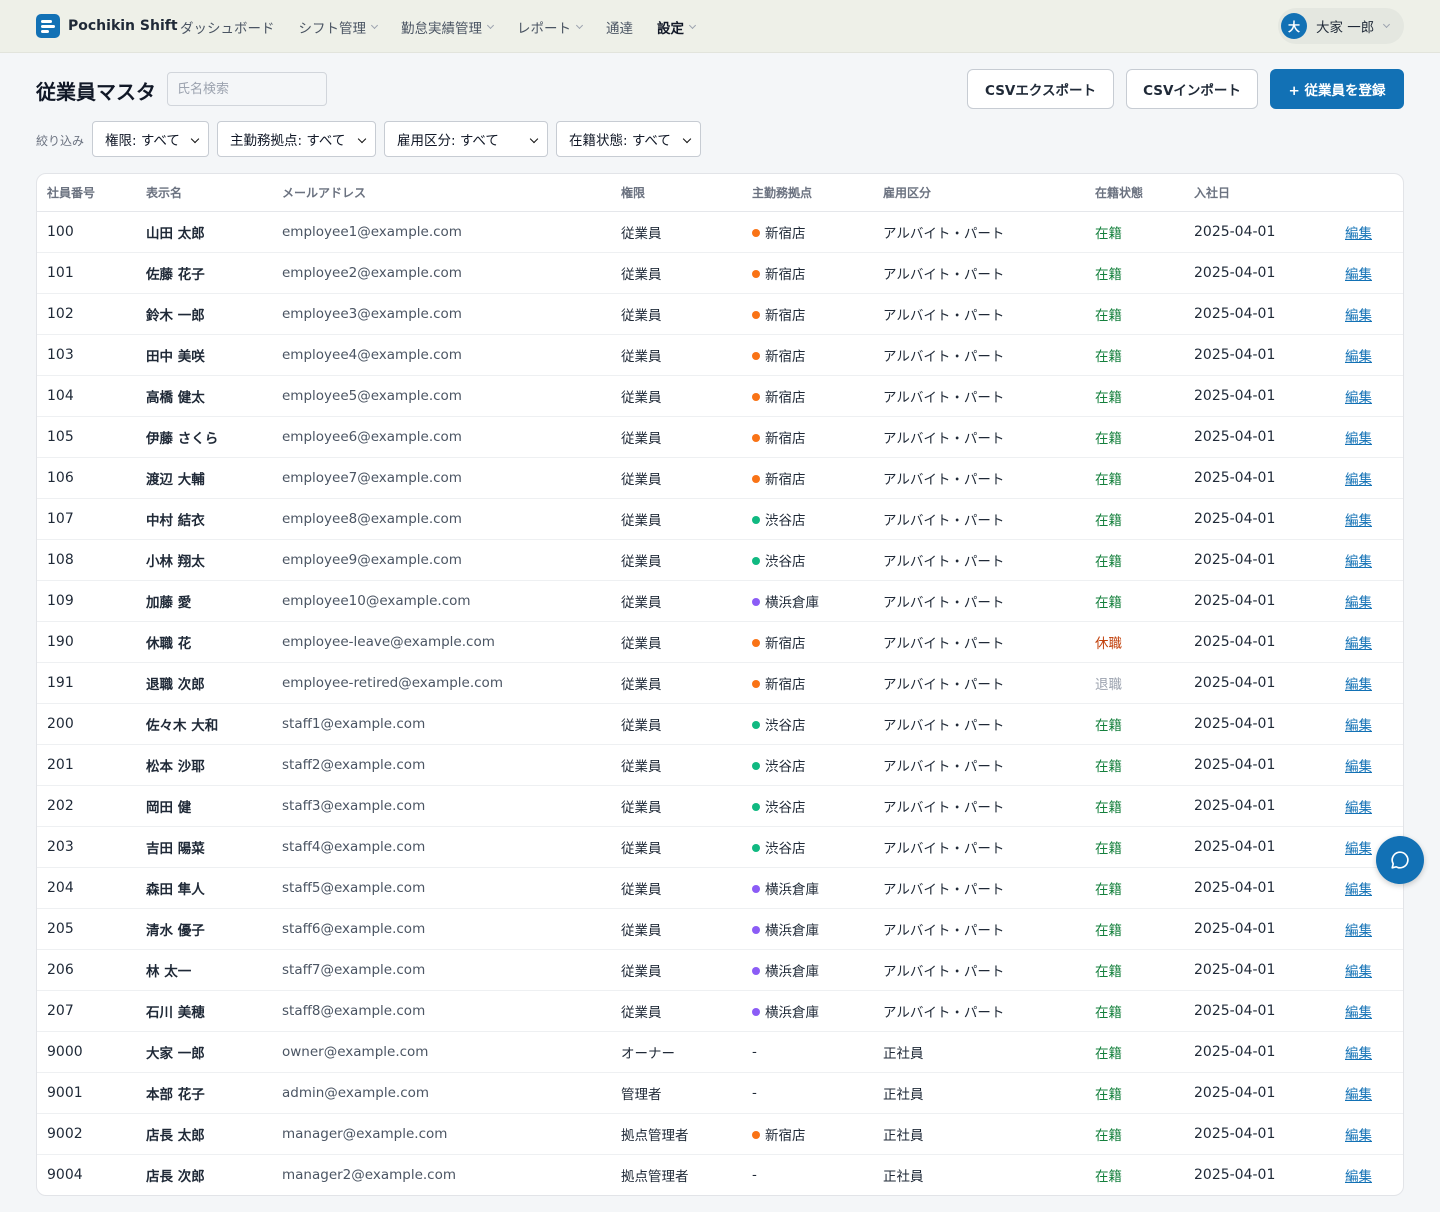  What do you see at coordinates (86, 683) in the screenshot?
I see `cell-employee-id: 191` at bounding box center [86, 683].